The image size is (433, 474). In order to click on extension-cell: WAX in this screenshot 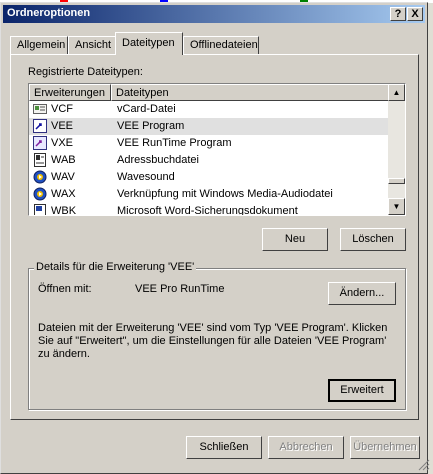, I will do `click(63, 194)`.